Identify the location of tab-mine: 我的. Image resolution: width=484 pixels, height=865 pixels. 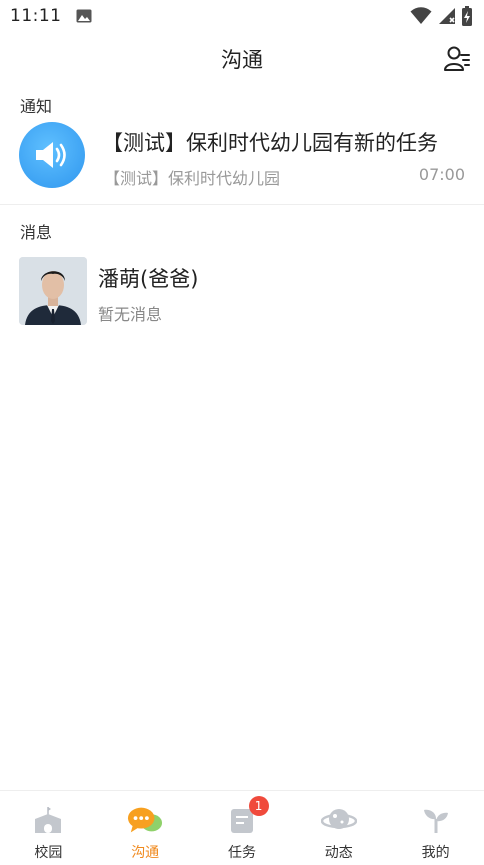
(435, 828).